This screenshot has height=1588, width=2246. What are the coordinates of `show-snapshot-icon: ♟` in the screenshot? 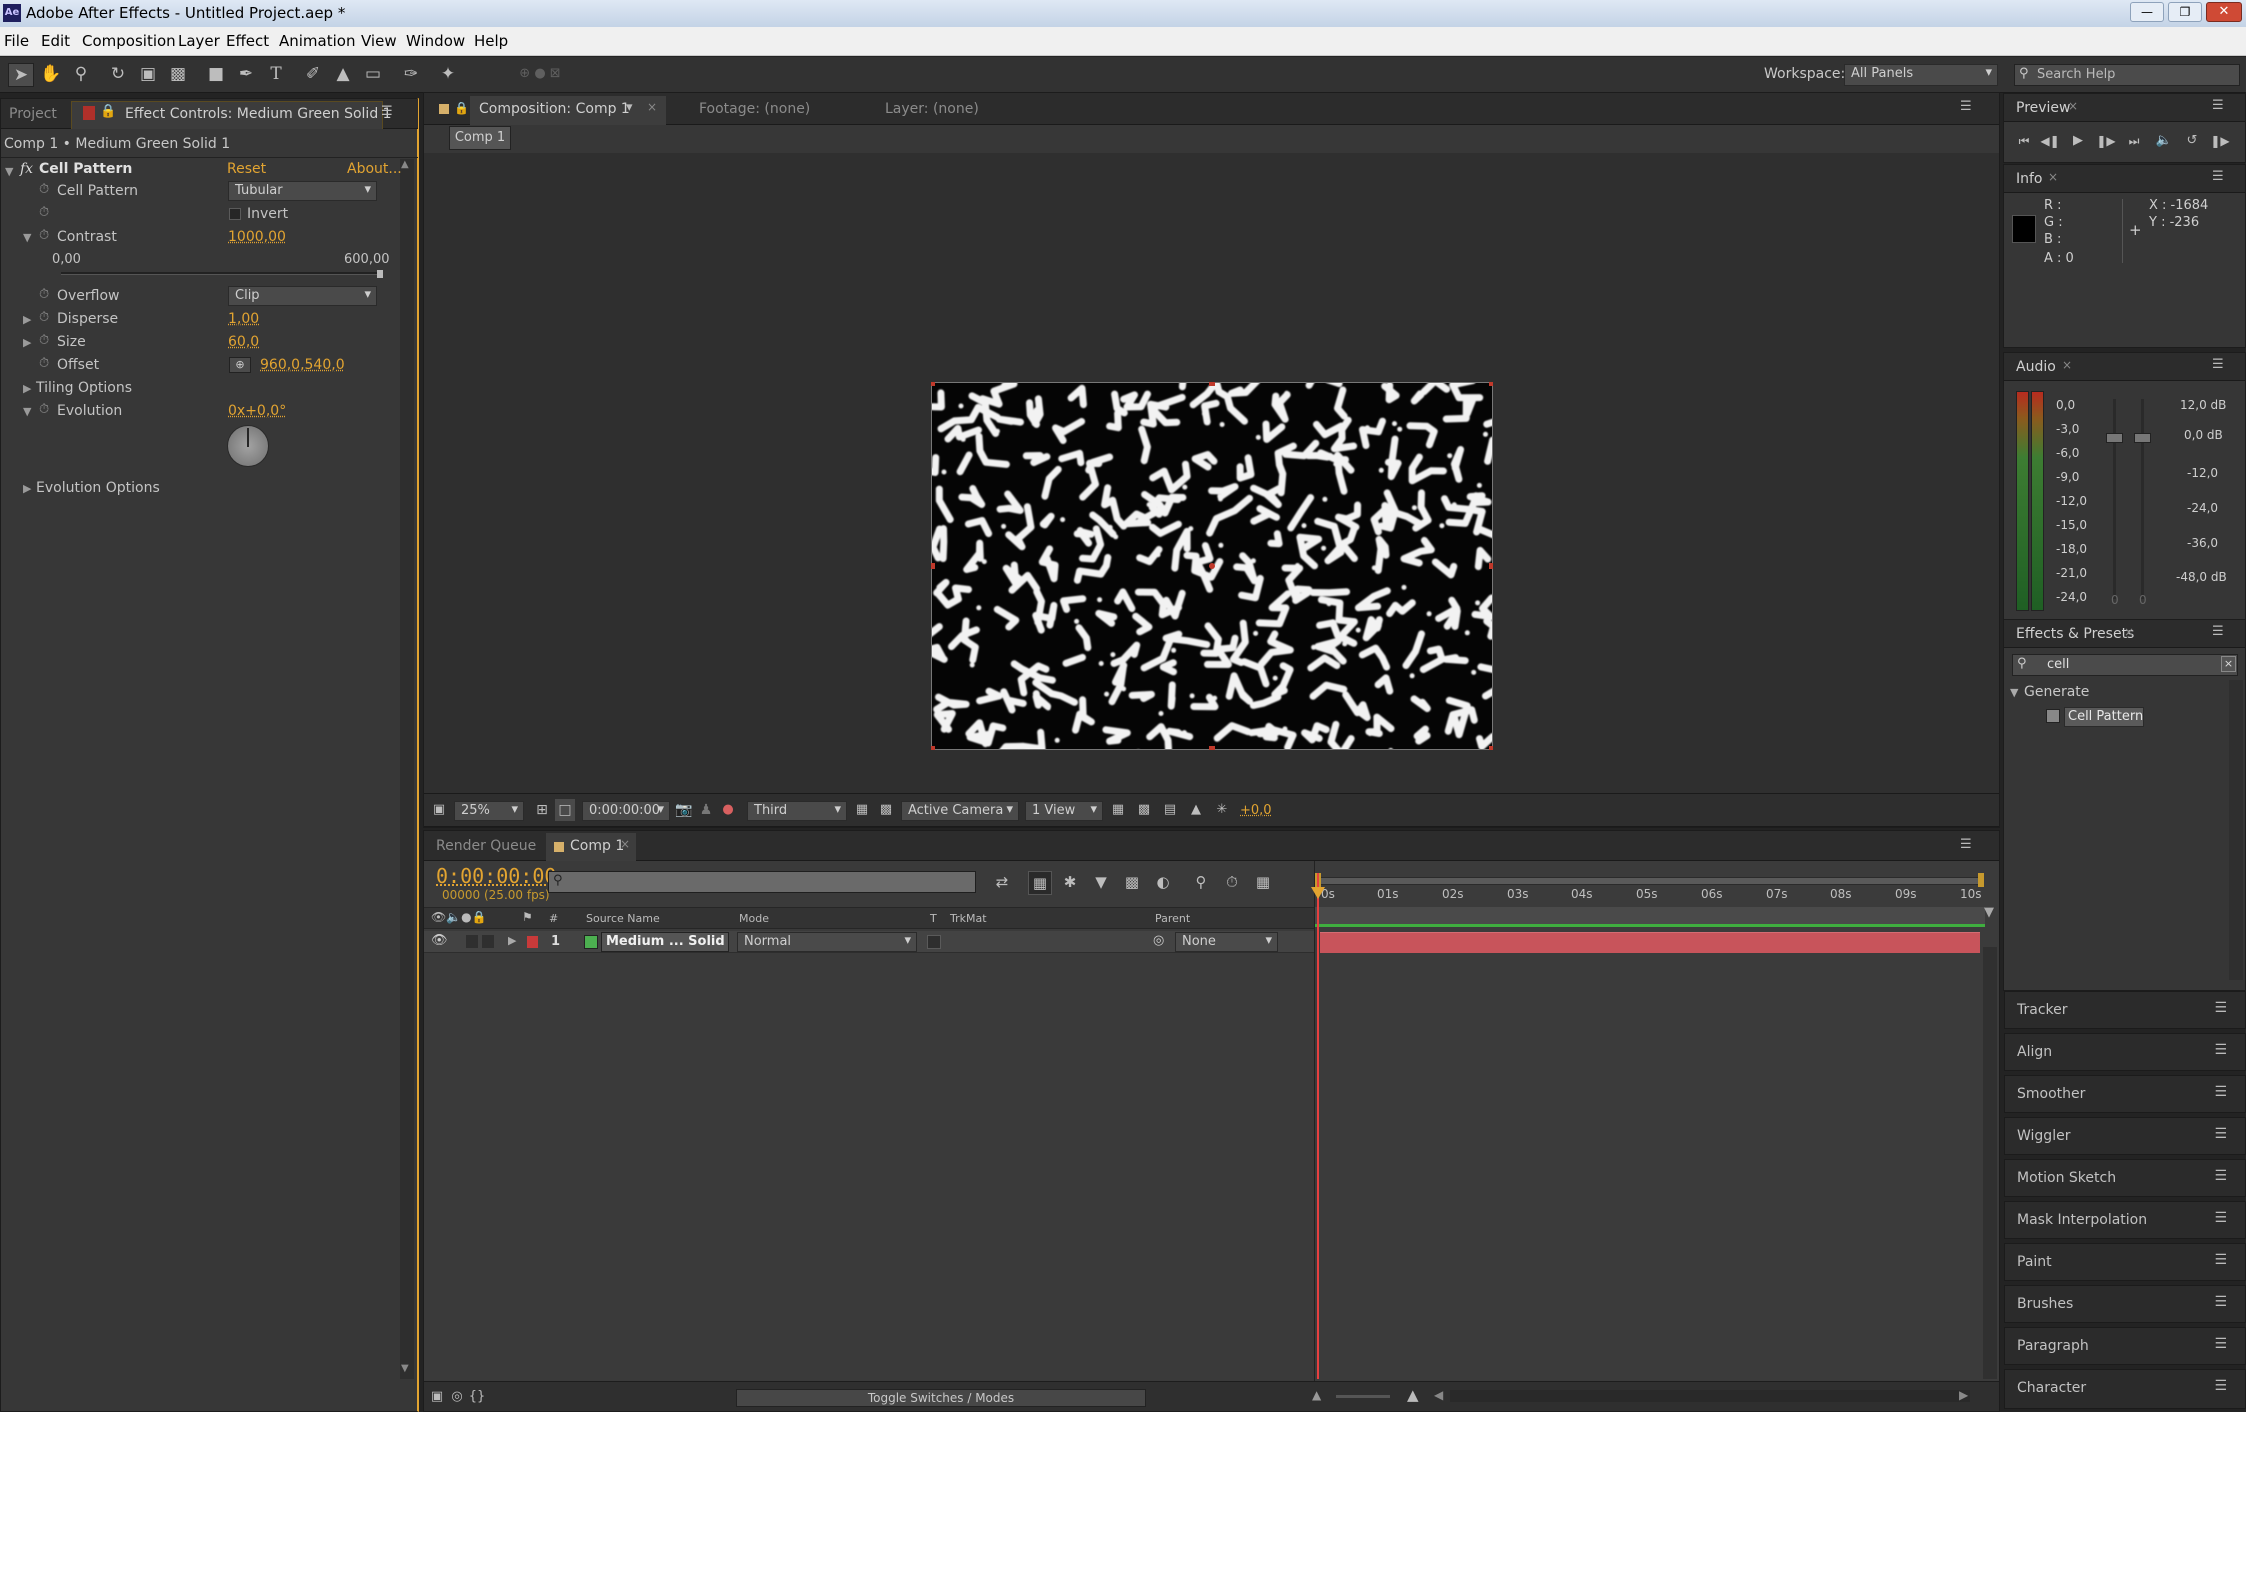 It's located at (706, 810).